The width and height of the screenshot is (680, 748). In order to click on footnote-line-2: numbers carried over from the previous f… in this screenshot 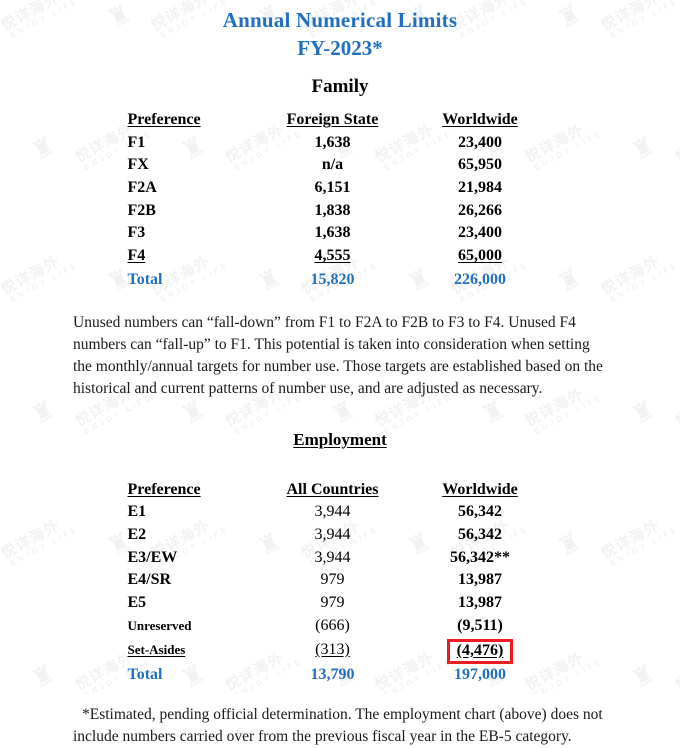, I will do `click(347, 736)`.